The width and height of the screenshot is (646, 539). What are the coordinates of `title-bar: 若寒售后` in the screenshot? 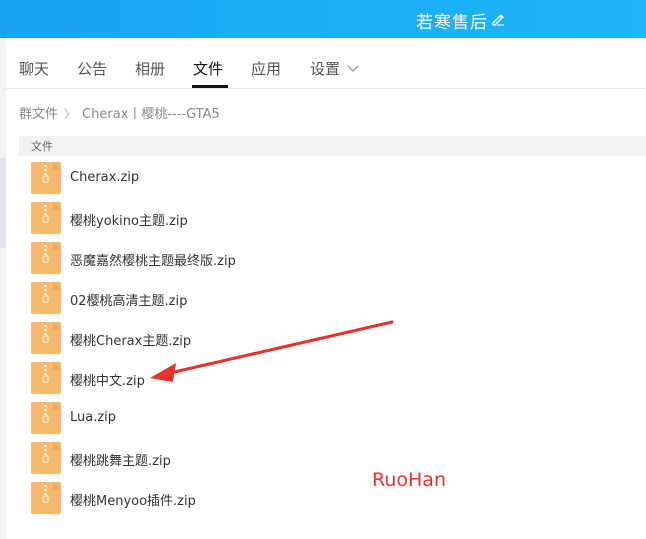 It's located at (323, 19).